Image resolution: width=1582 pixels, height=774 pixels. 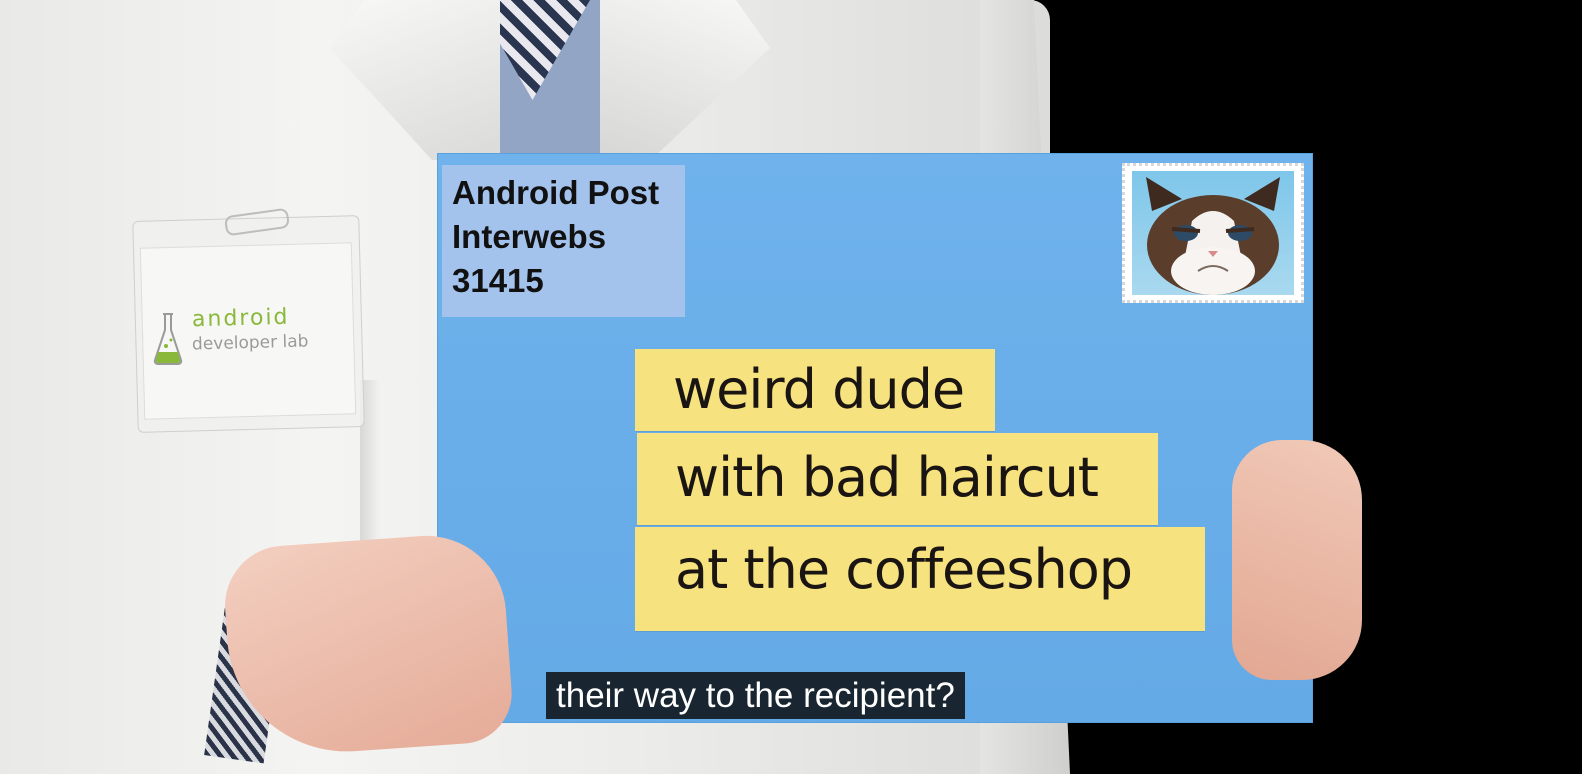 I want to click on return-address-line: Interwebs, so click(x=529, y=236).